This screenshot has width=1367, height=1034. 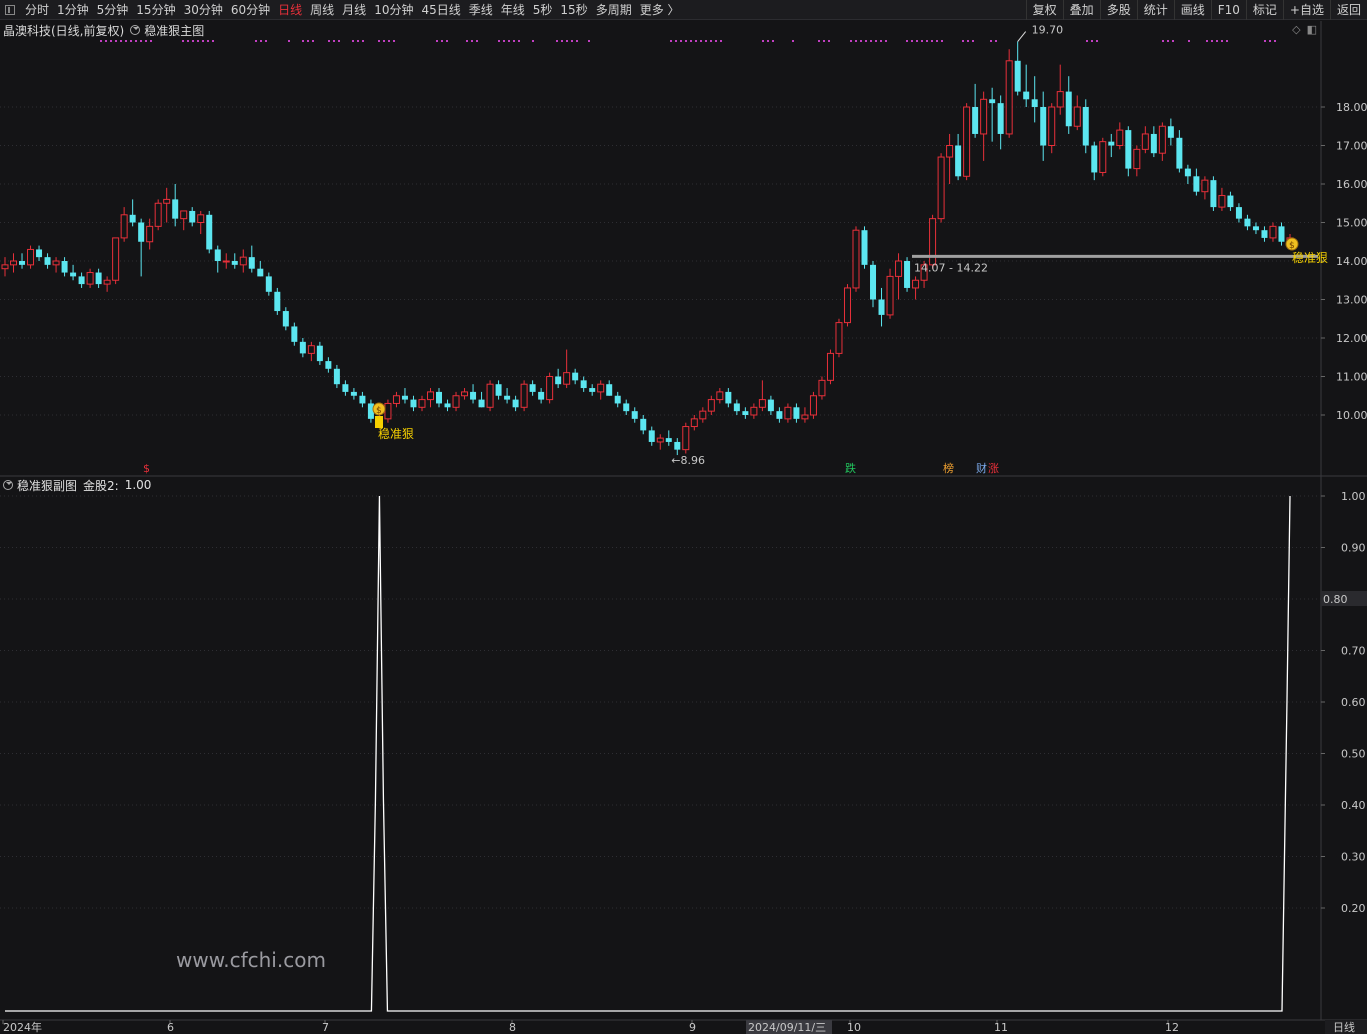 I want to click on event-tag: 财, so click(x=981, y=468).